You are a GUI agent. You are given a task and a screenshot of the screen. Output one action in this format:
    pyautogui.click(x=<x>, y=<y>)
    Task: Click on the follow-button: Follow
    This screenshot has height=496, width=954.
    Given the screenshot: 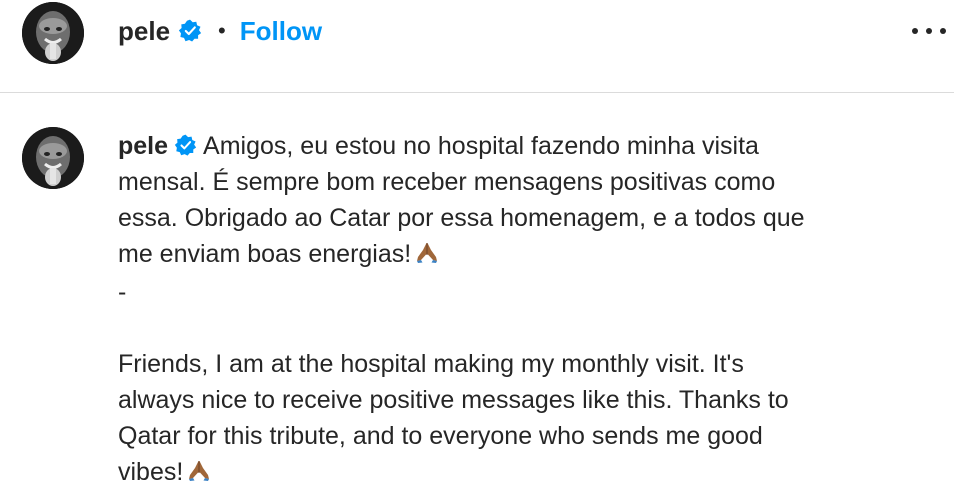 What is the action you would take?
    pyautogui.click(x=281, y=31)
    